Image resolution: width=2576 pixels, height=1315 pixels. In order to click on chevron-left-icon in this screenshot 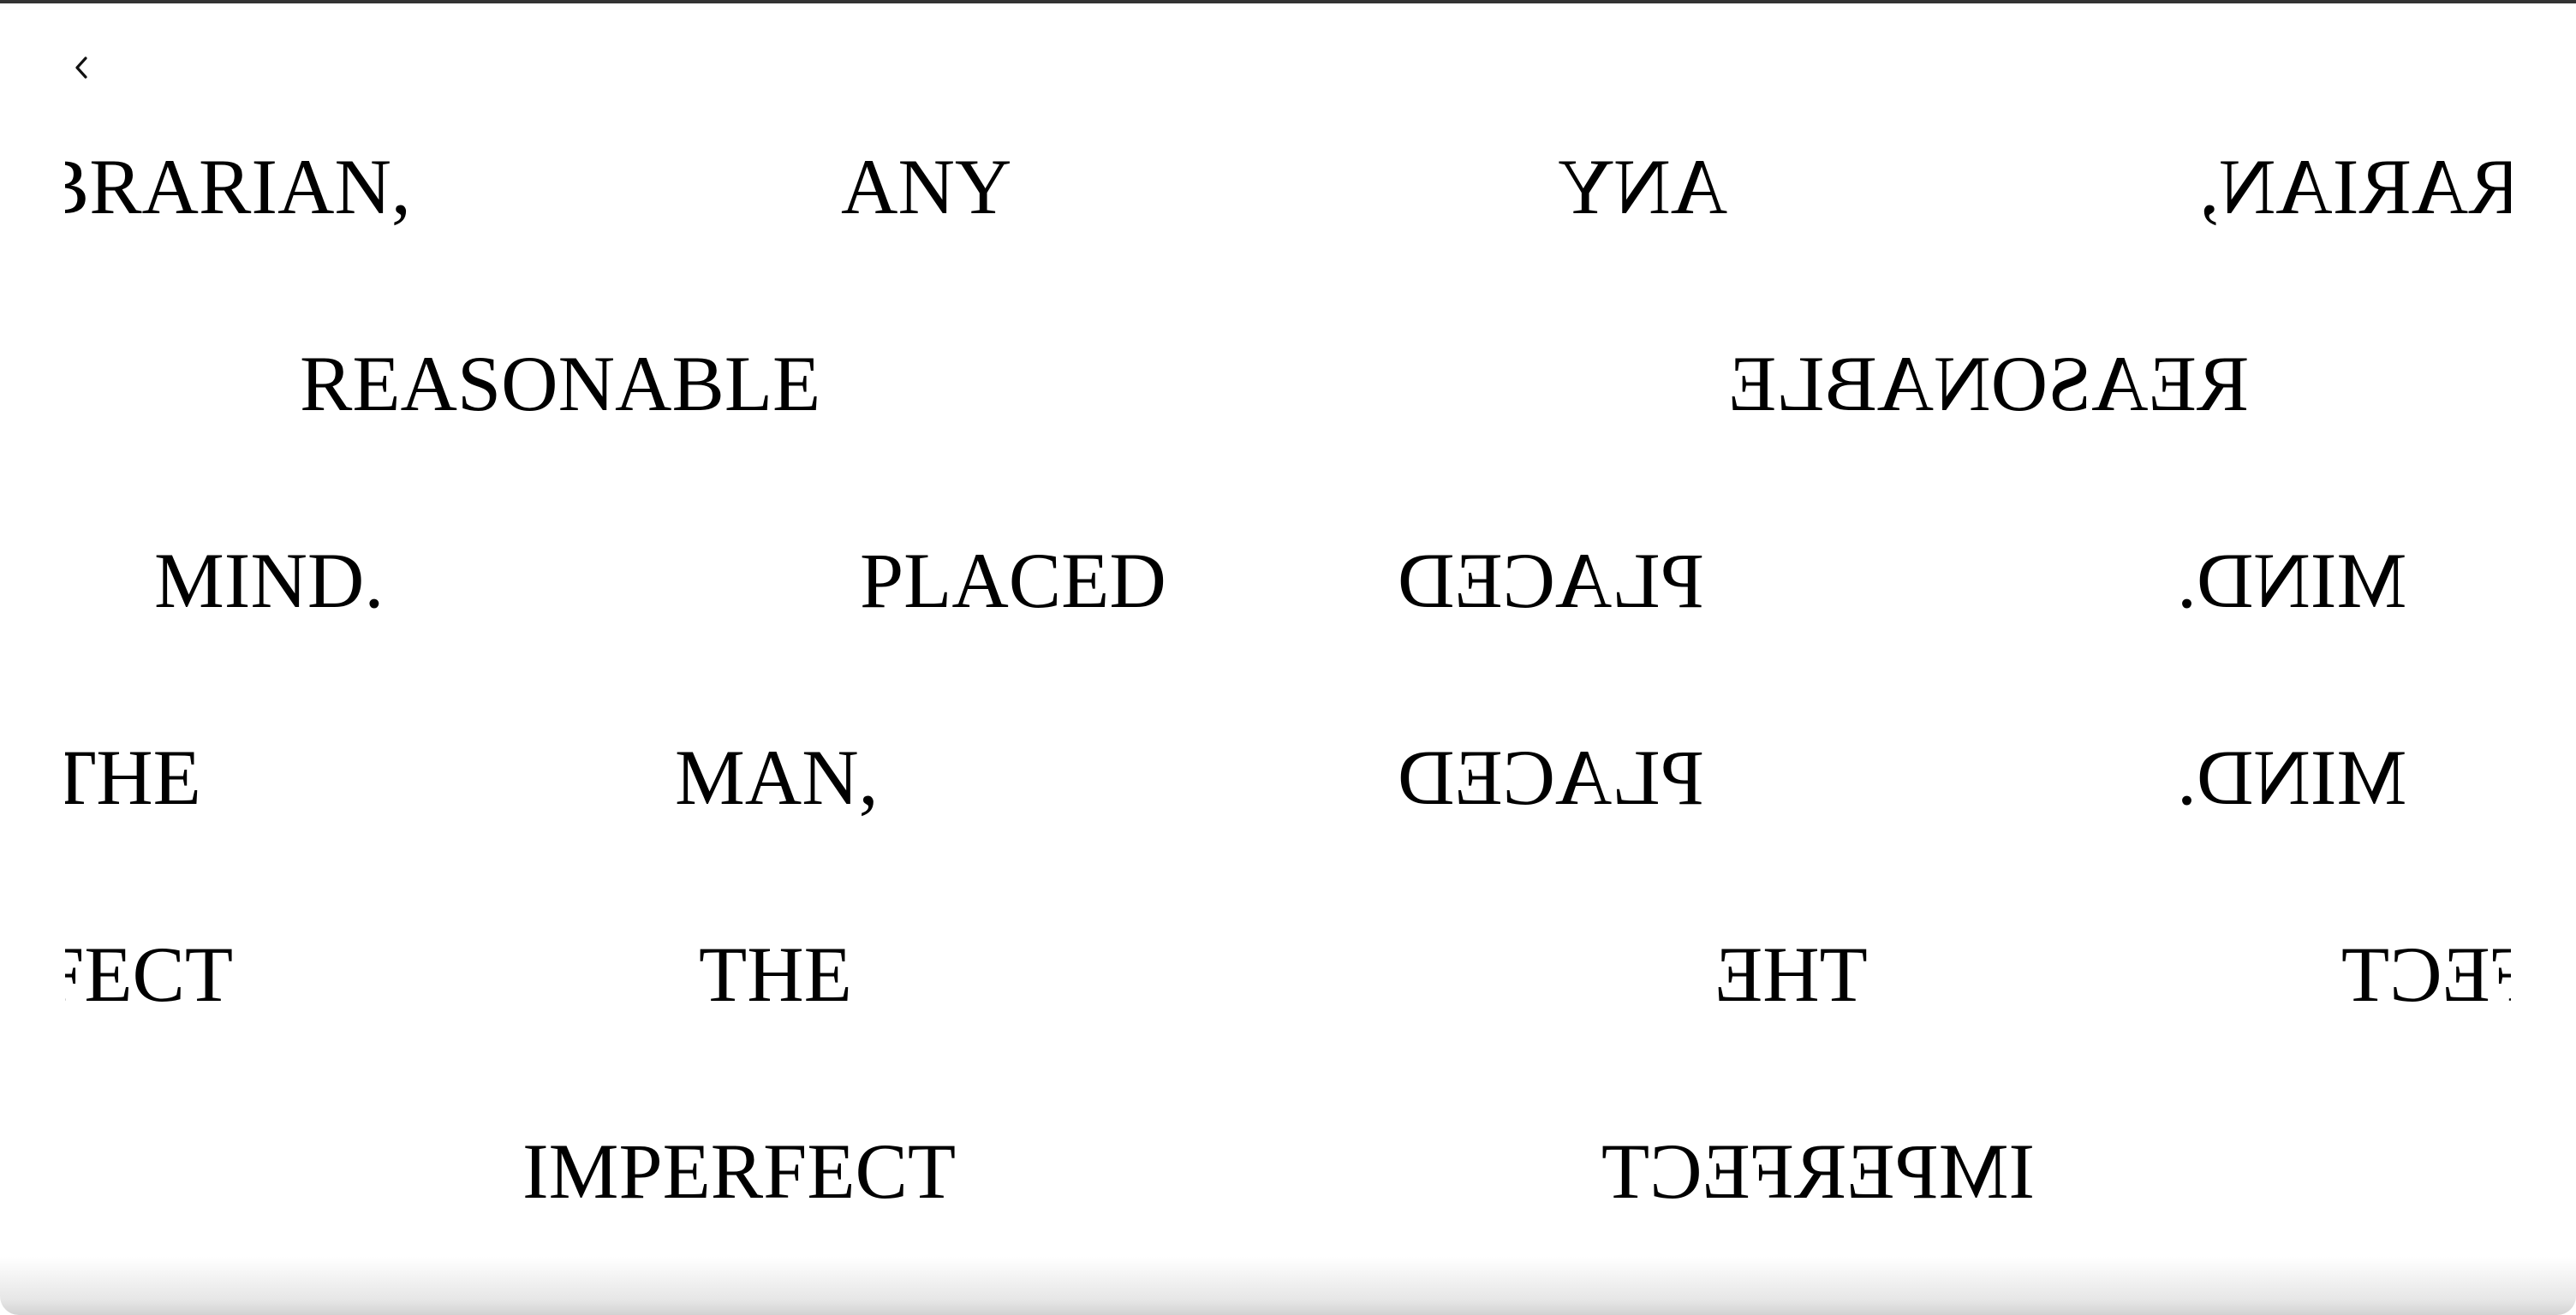, I will do `click(81, 68)`.